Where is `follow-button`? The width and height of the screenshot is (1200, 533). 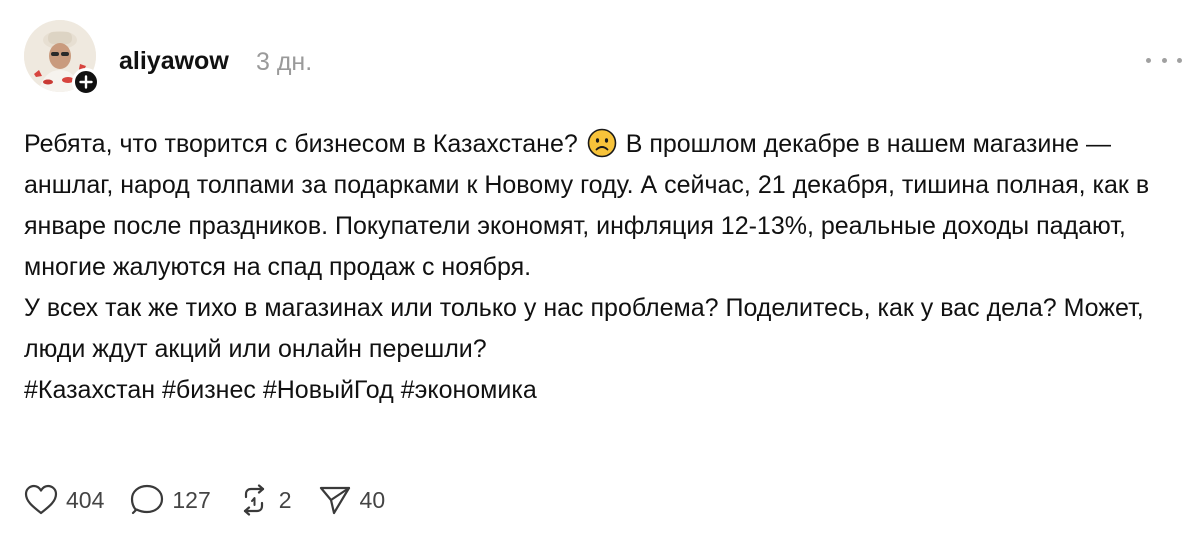
follow-button is located at coordinates (86, 82).